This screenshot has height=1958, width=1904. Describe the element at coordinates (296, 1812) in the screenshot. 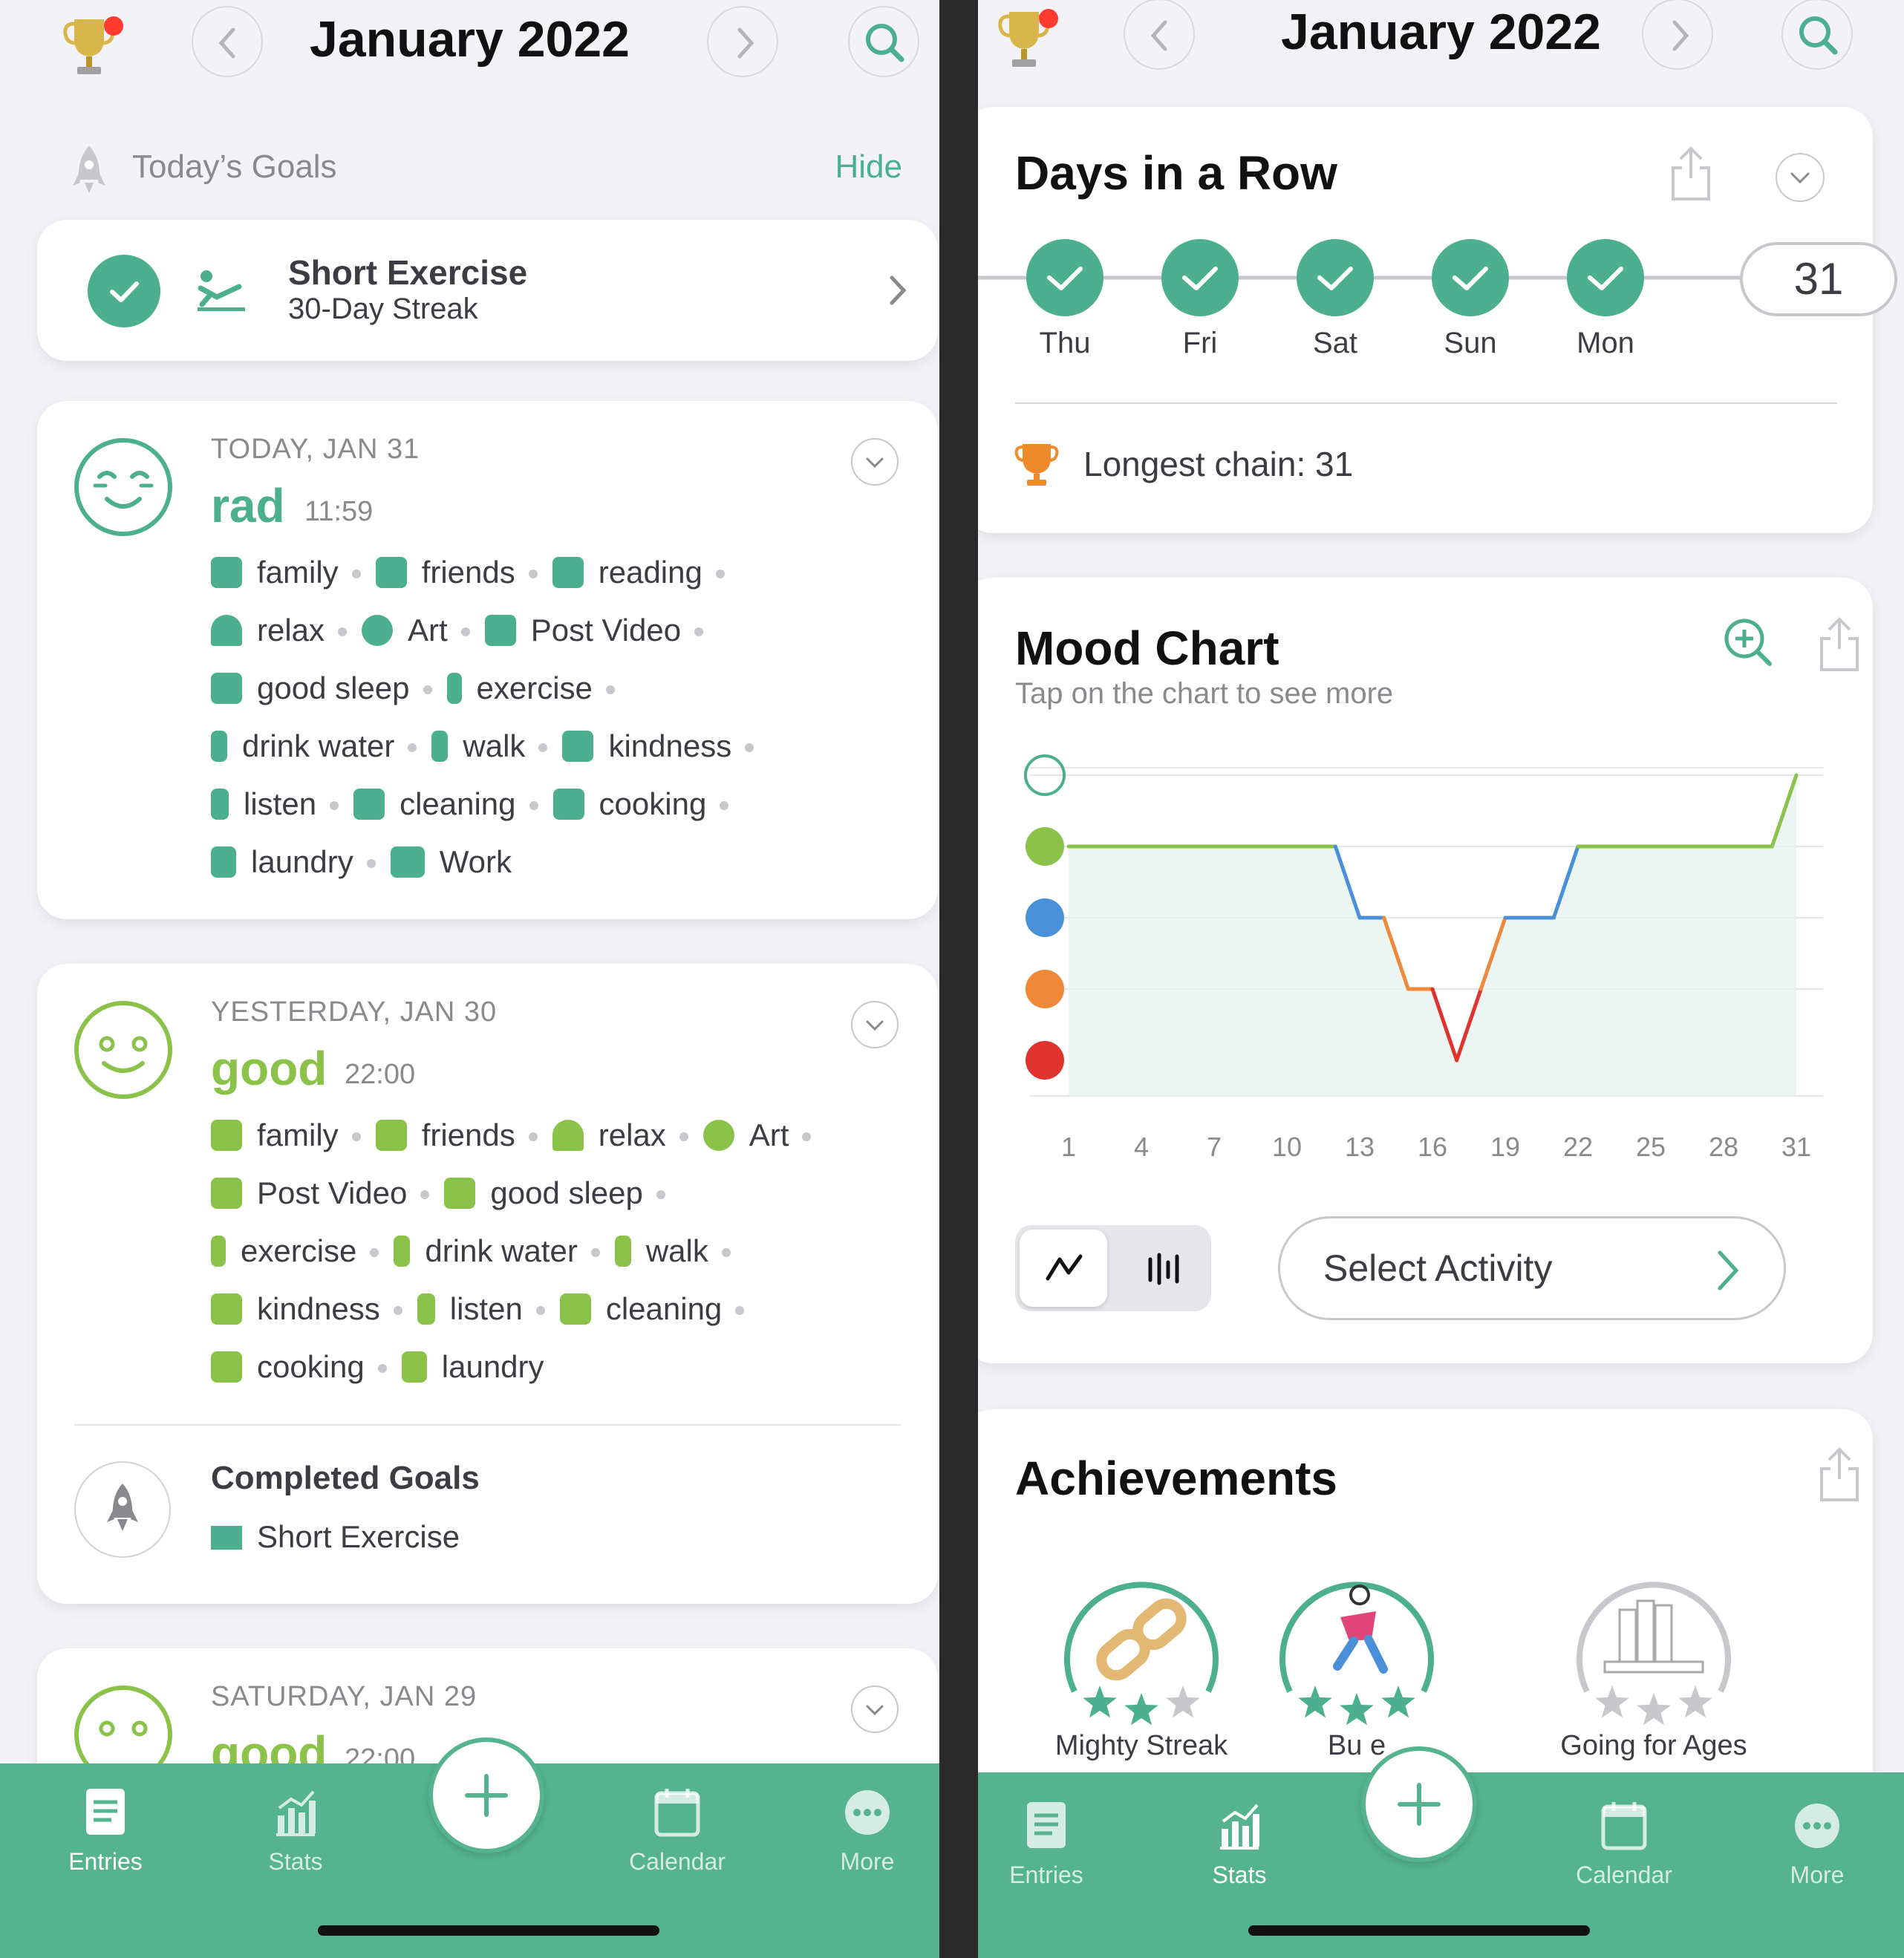

I see `stats-icon` at that location.